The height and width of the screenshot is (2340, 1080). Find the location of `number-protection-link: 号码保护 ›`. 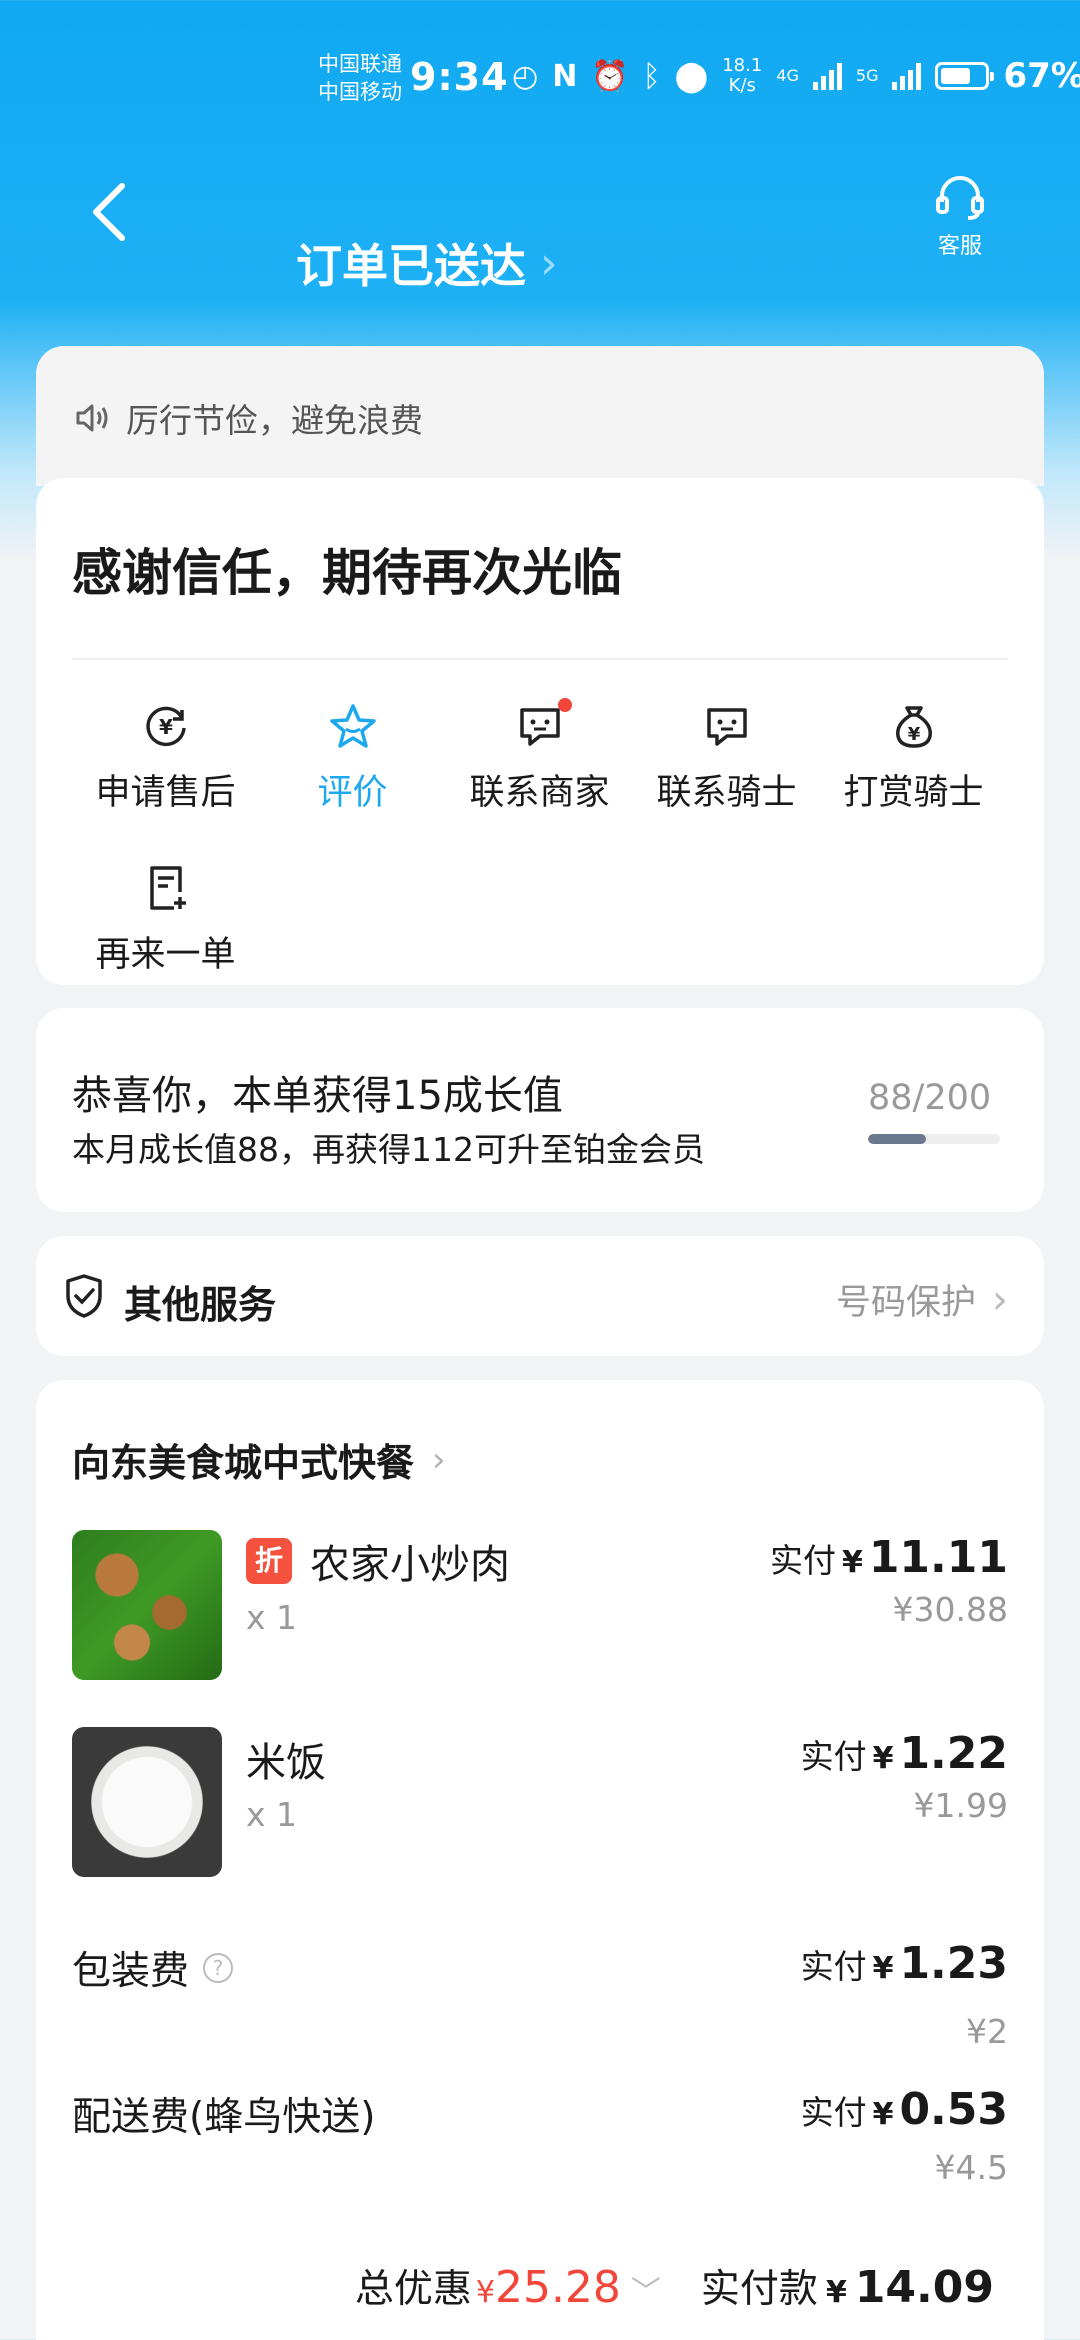

number-protection-link: 号码保护 › is located at coordinates (922, 1299).